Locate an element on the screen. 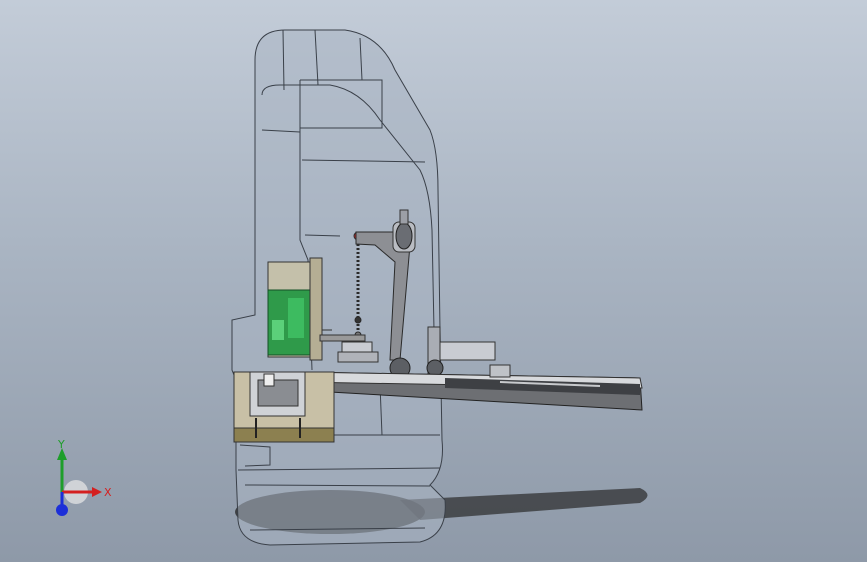 The image size is (867, 562). x-axis-label: X is located at coordinates (108, 492).